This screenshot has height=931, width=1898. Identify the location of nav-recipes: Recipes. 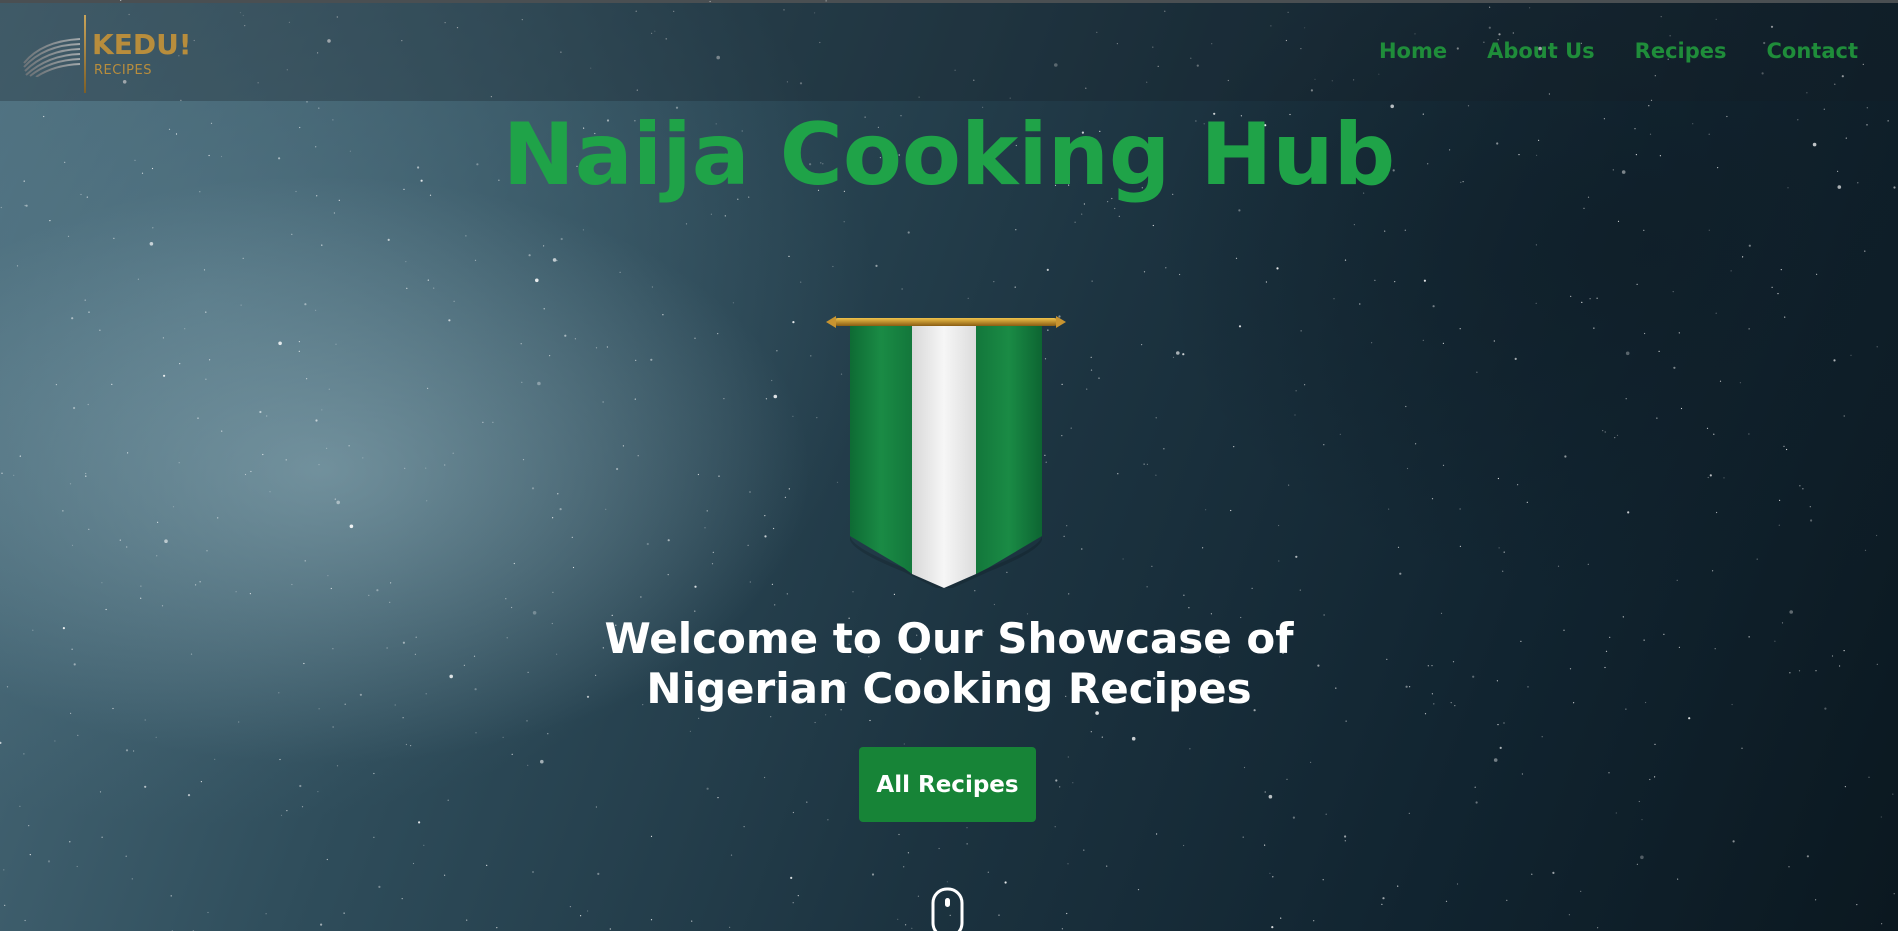
(1681, 51).